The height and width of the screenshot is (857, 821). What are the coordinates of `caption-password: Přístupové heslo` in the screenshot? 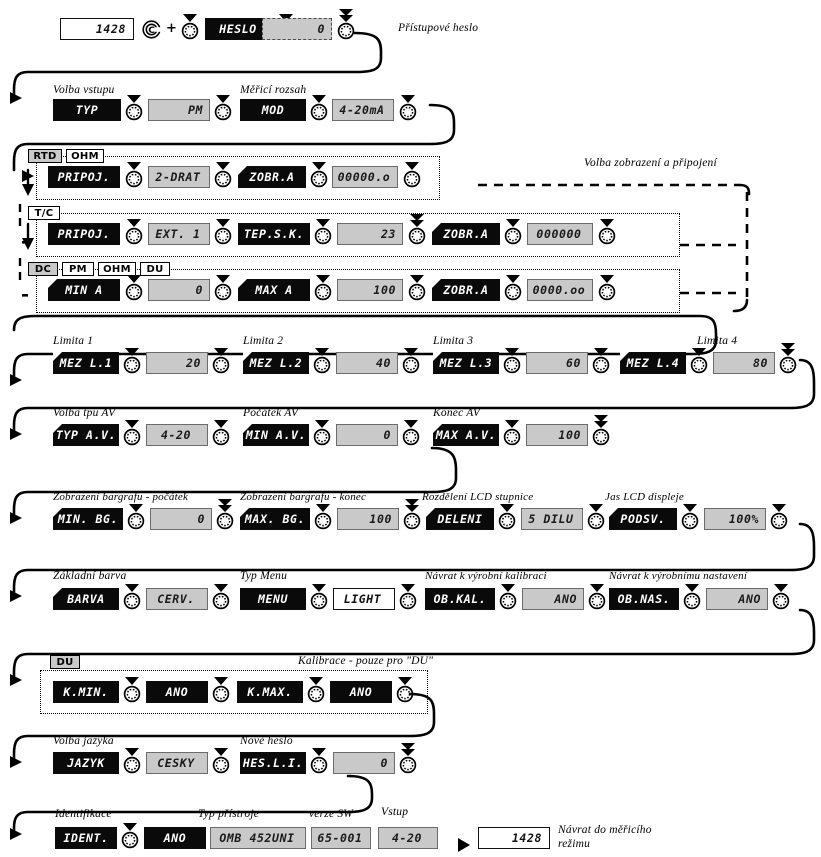 It's located at (438, 28).